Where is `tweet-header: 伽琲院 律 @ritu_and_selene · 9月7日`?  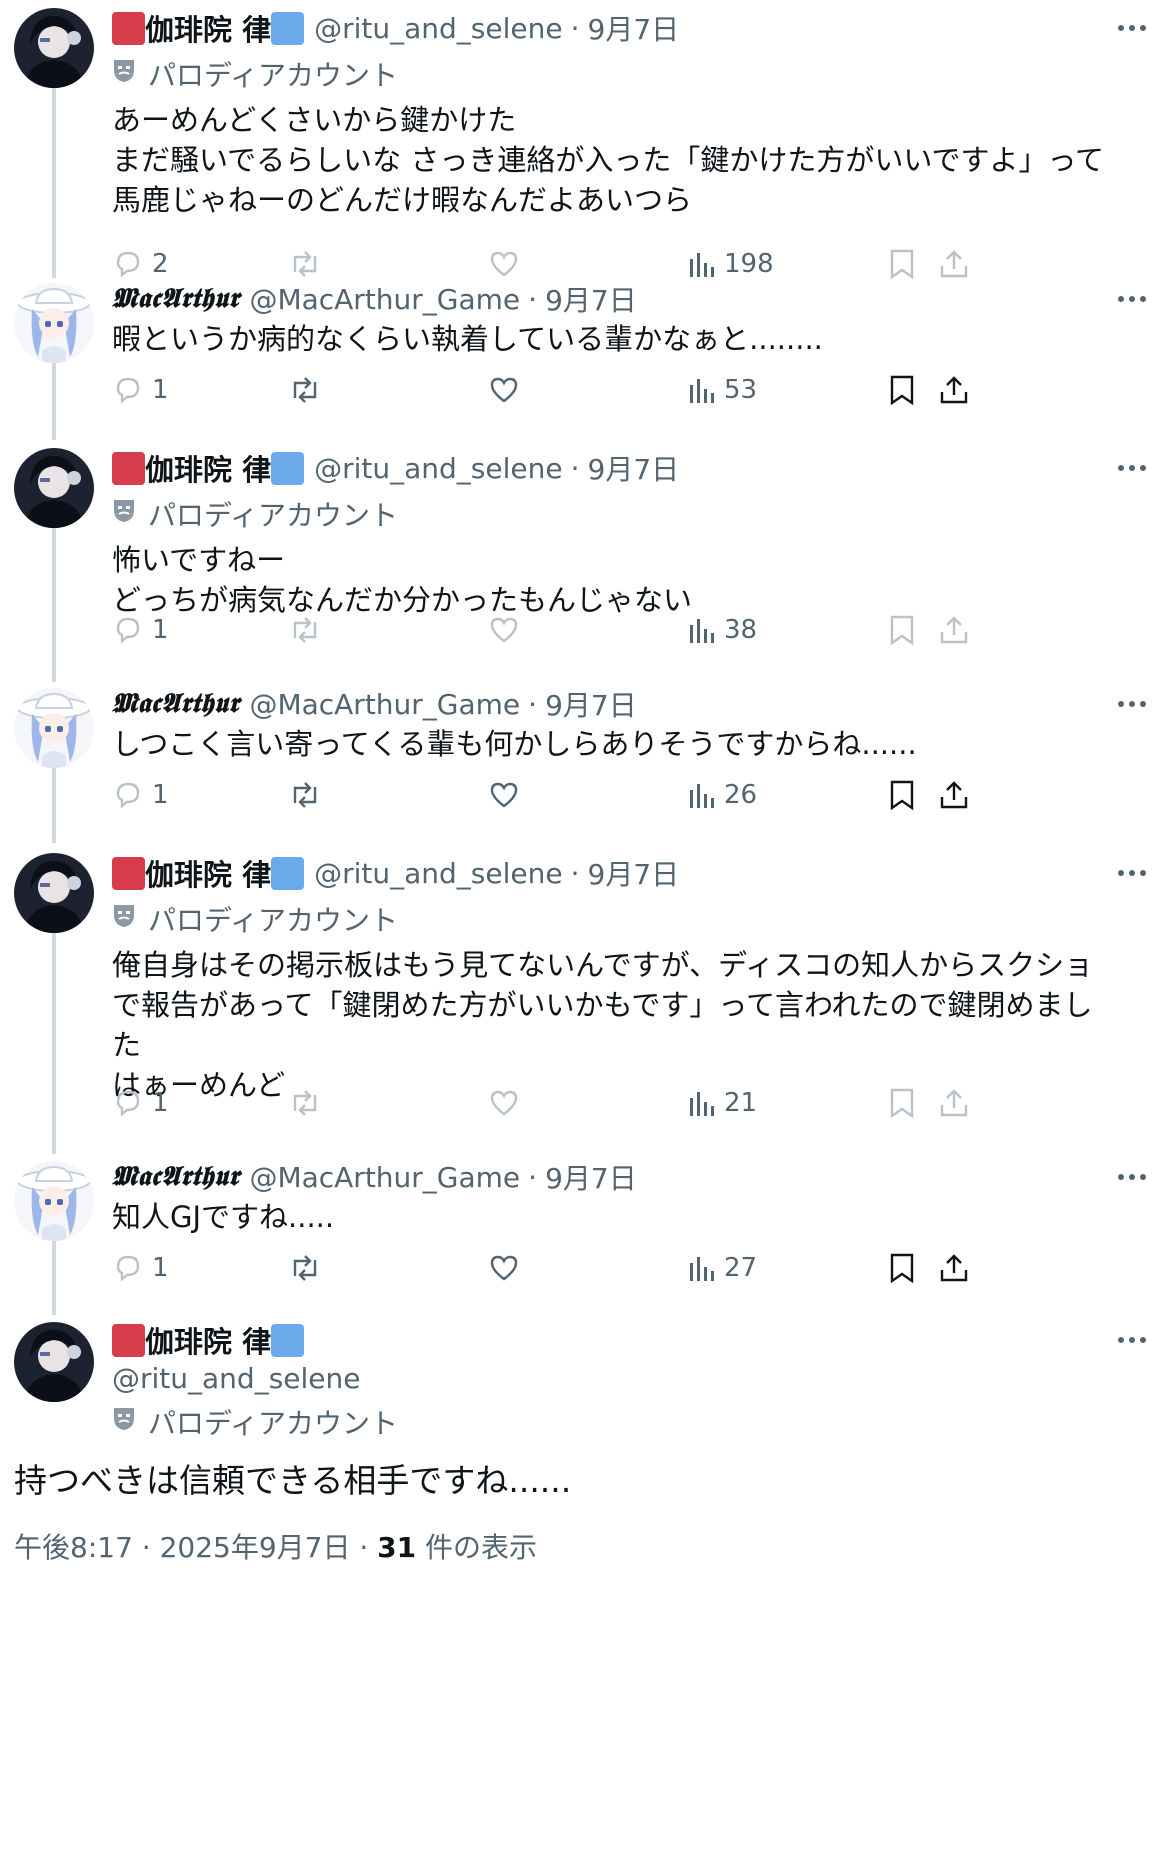
tweet-header: 伽琲院 律 @ritu_and_selene · 9月7日 is located at coordinates (603, 873).